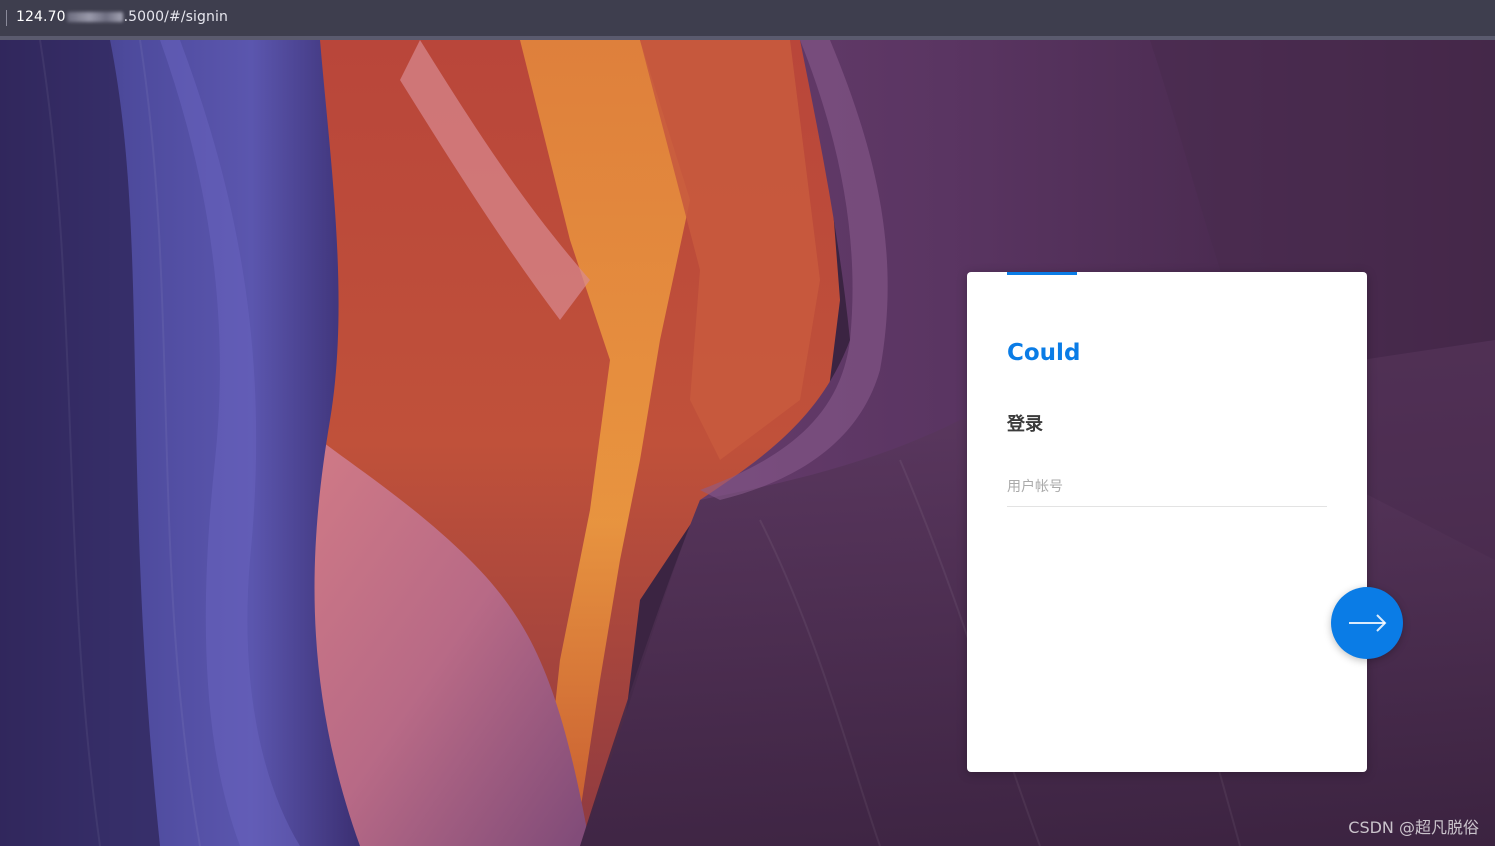 The image size is (1495, 846). I want to click on address-bar-divider, so click(6, 18).